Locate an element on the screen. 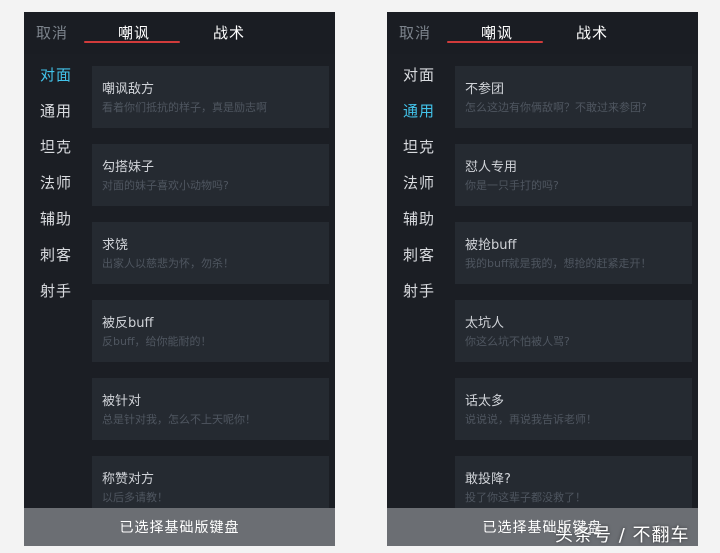 This screenshot has height=553, width=720. phrase-text: 出家人以慈悲为怀，勿杀！ is located at coordinates (168, 263).